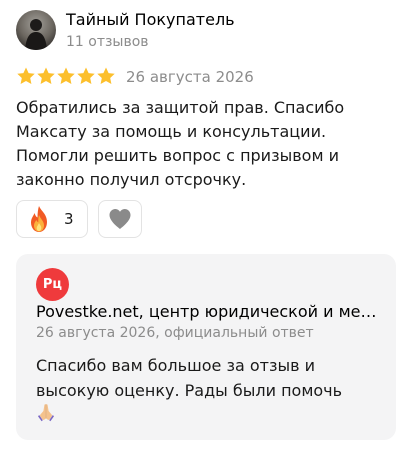  What do you see at coordinates (175, 333) in the screenshot?
I see `answer-meta: 26 августа 2026, официальный ответ` at bounding box center [175, 333].